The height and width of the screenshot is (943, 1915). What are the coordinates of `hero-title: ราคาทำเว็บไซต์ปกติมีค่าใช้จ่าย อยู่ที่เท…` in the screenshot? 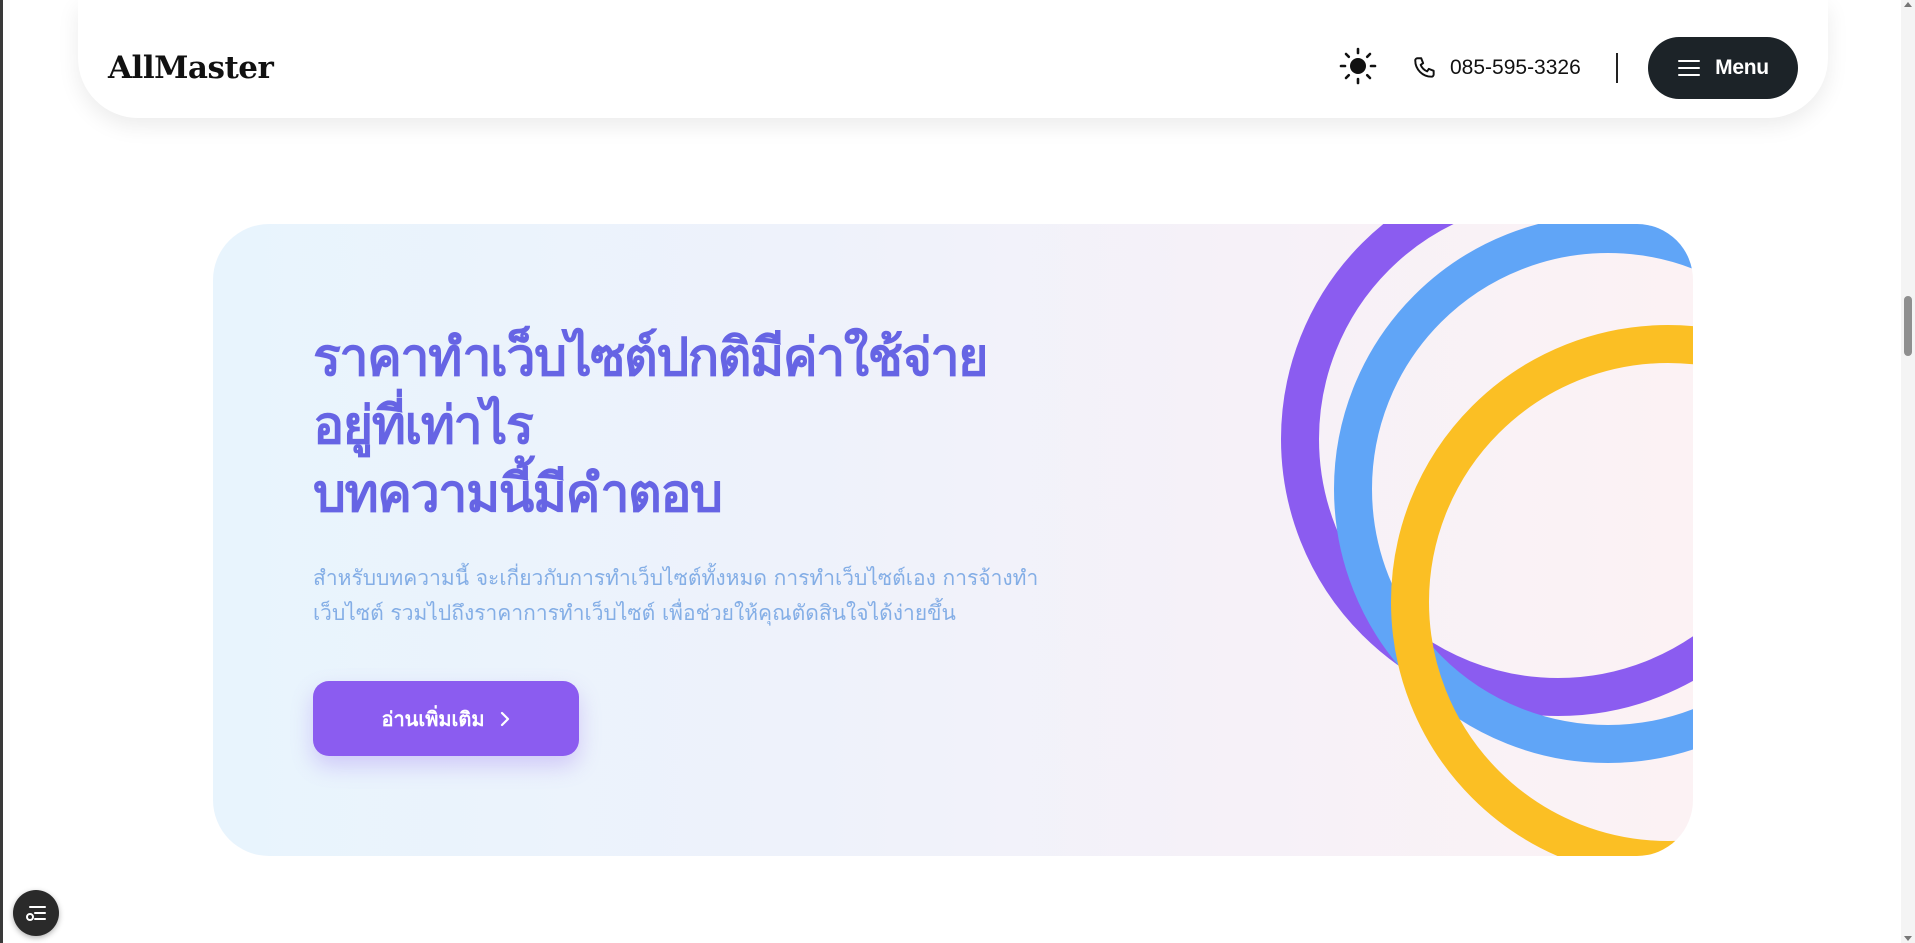 It's located at (723, 426).